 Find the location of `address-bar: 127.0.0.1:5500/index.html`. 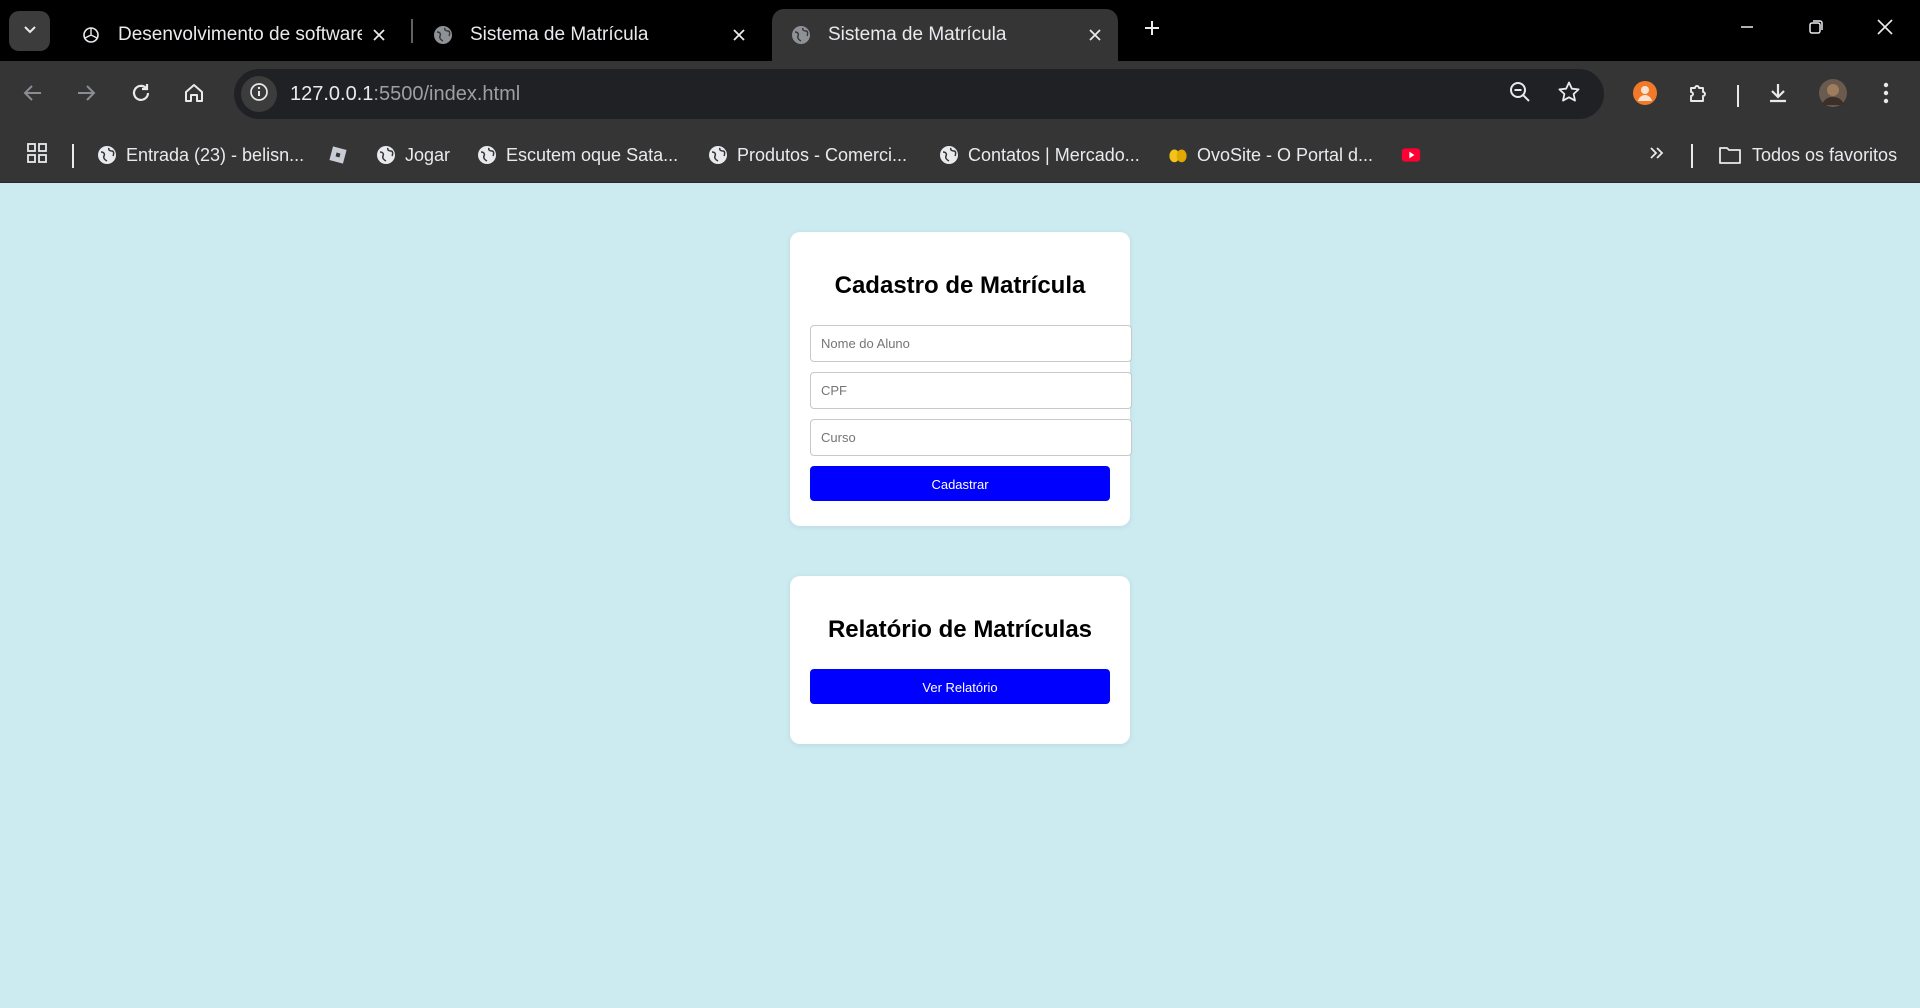

address-bar: 127.0.0.1:5500/index.html is located at coordinates (919, 94).